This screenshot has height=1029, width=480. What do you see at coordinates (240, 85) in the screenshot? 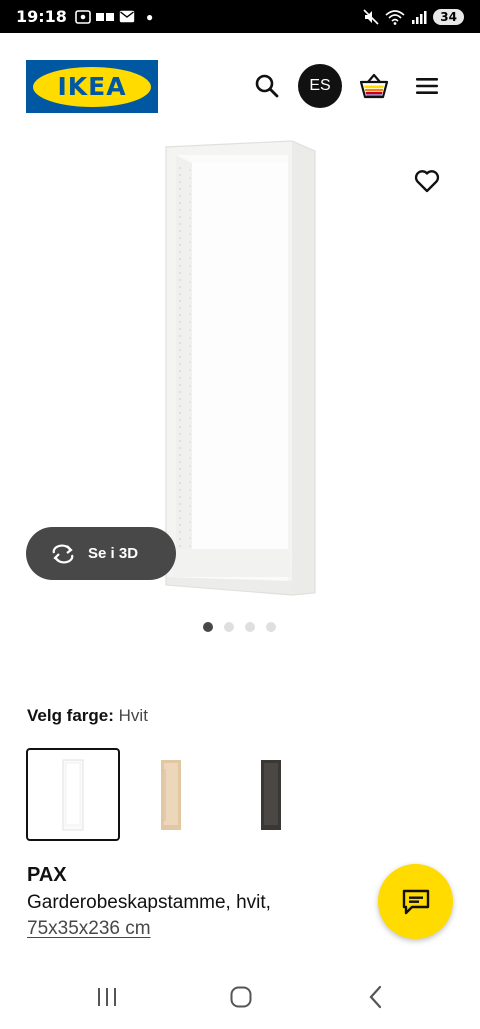
I see `header: IKEA ES` at bounding box center [240, 85].